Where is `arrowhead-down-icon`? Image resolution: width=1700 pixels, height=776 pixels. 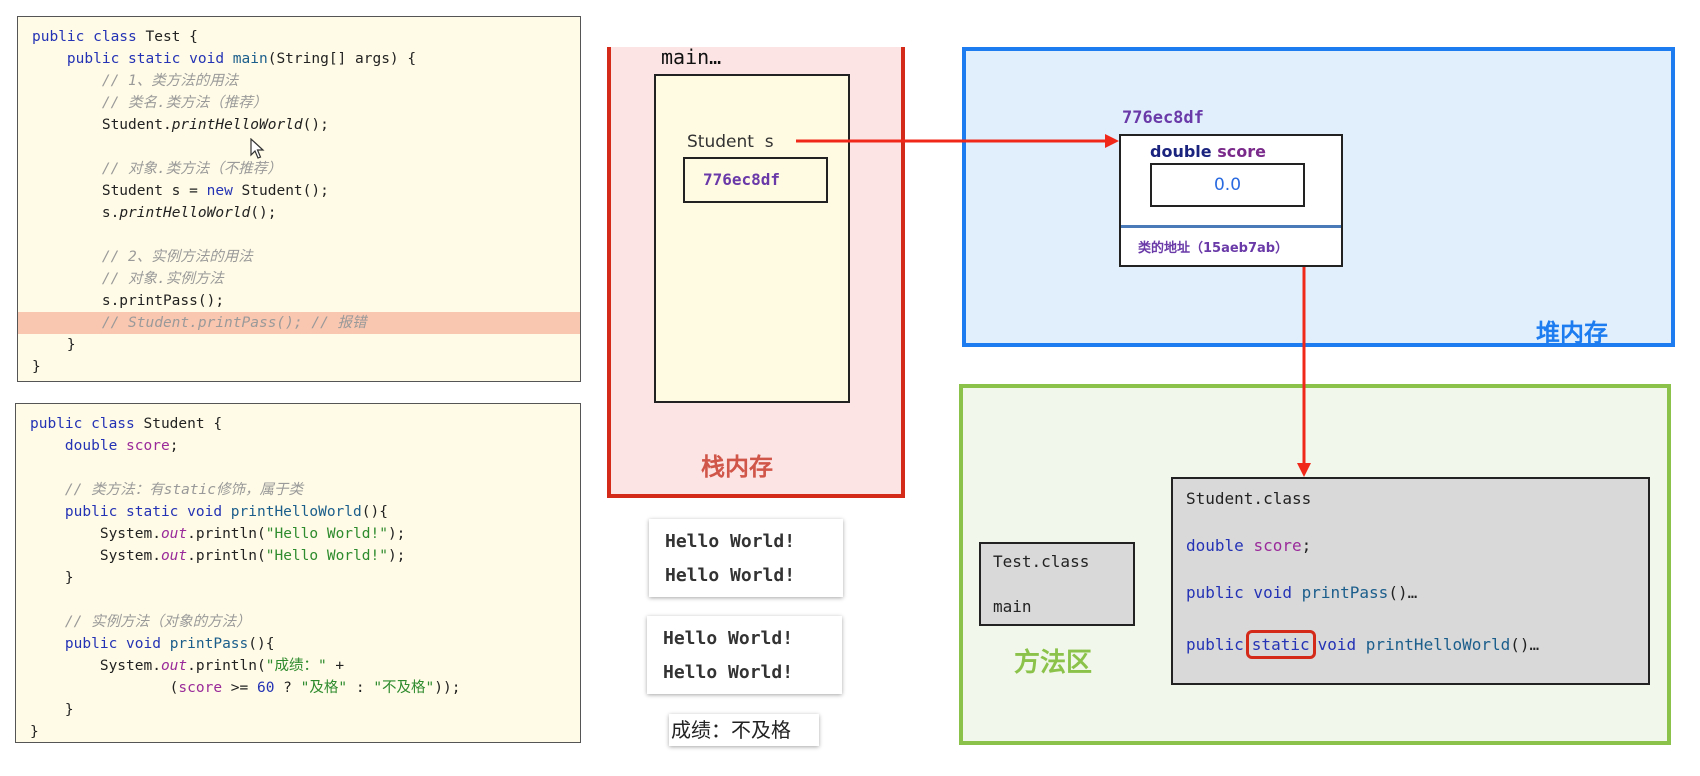 arrowhead-down-icon is located at coordinates (1304, 470).